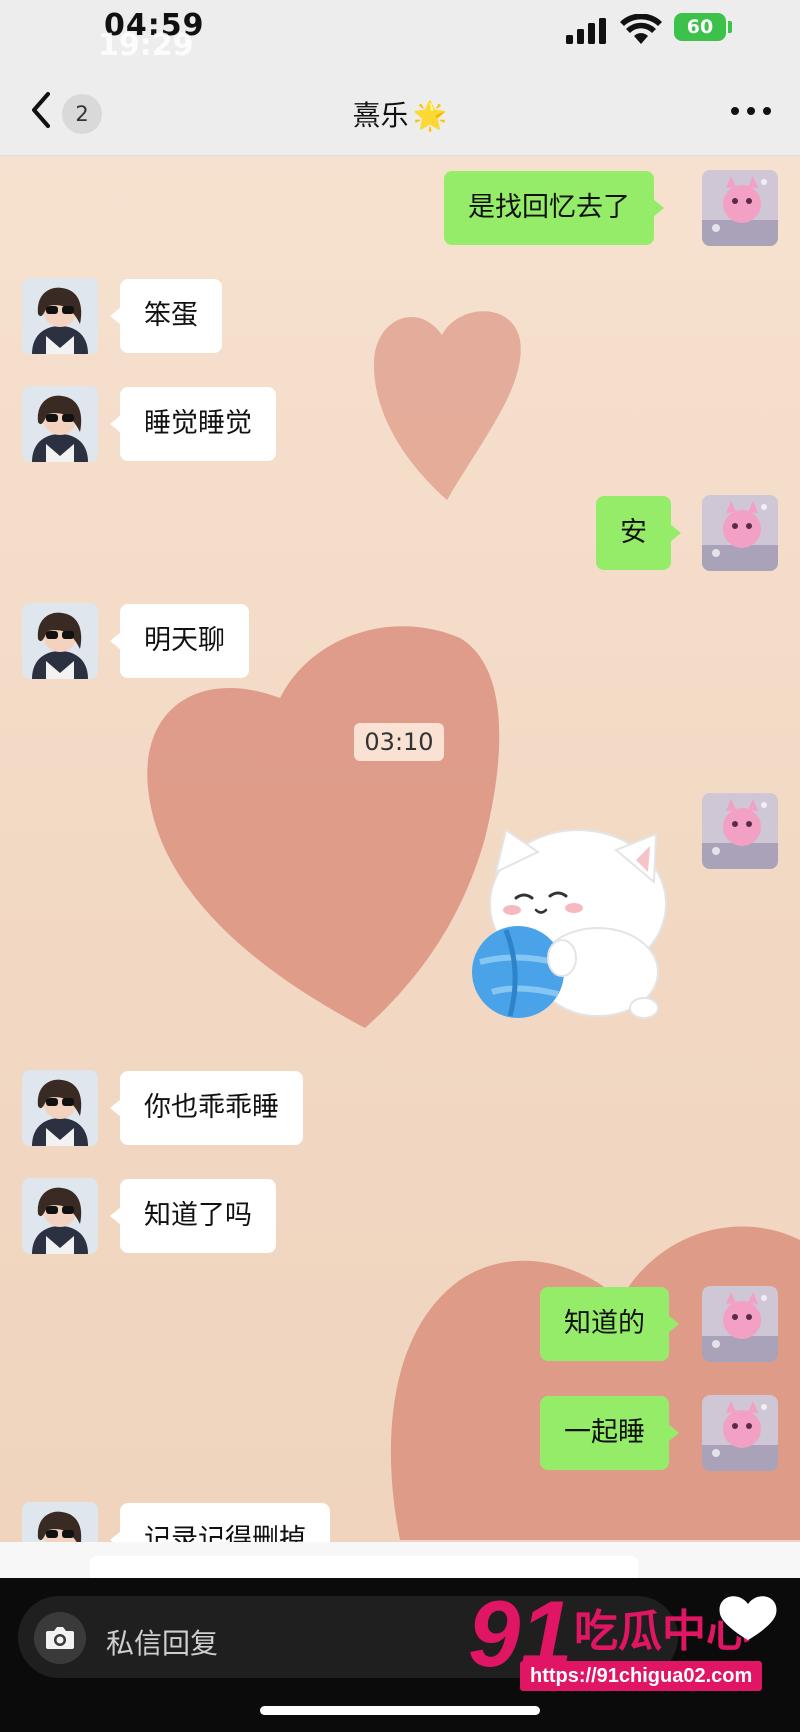 This screenshot has width=800, height=1732. Describe the element at coordinates (400, 1710) in the screenshot. I see `home-indicator` at that location.